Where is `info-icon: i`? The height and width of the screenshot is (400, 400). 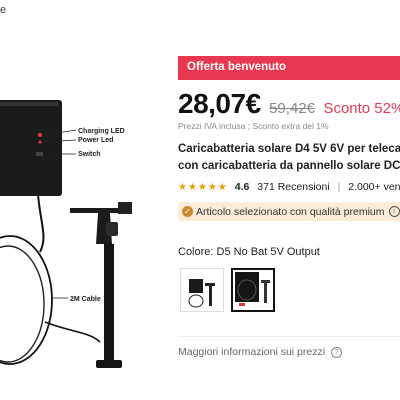
info-icon: i is located at coordinates (394, 211).